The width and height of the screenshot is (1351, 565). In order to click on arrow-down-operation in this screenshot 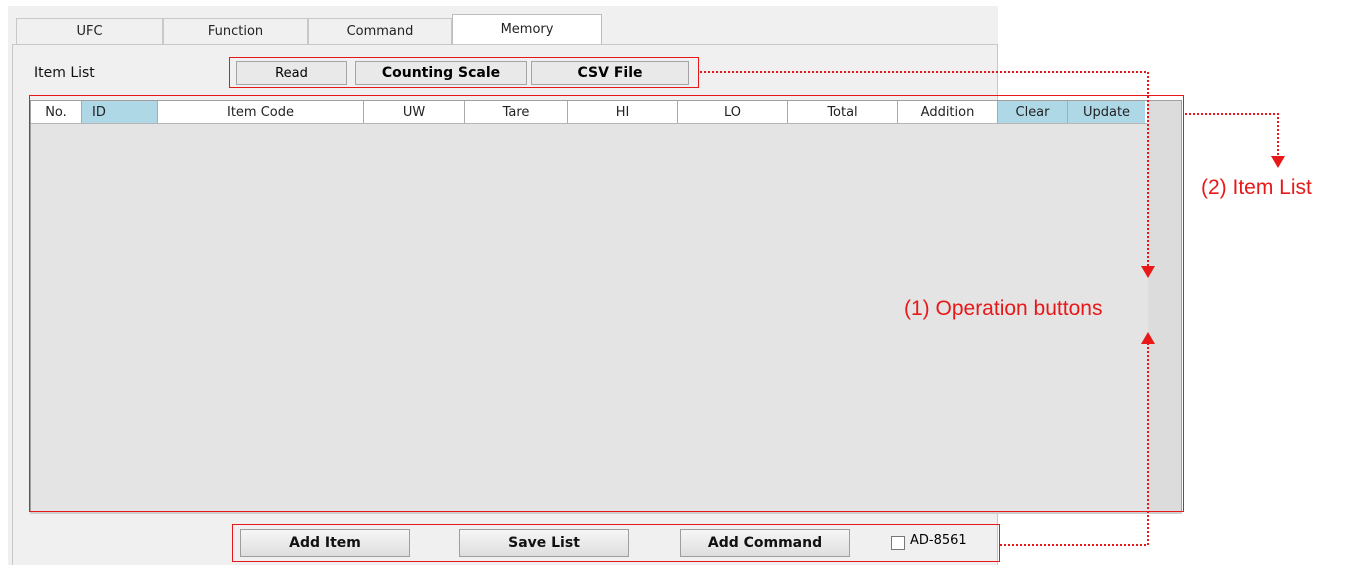, I will do `click(1148, 272)`.